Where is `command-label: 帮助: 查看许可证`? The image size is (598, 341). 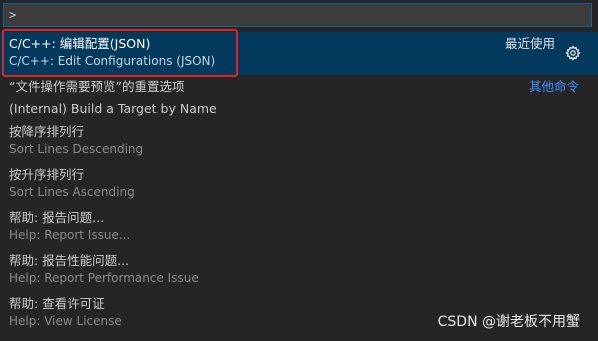
command-label: 帮助: 查看许可证 is located at coordinates (57, 303).